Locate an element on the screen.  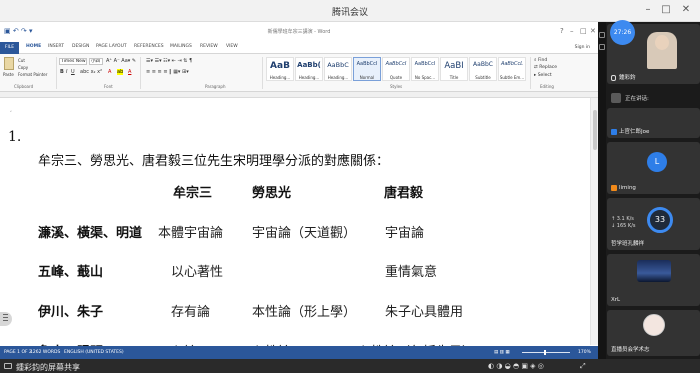
tab-home: HOME is located at coordinates (33, 46).